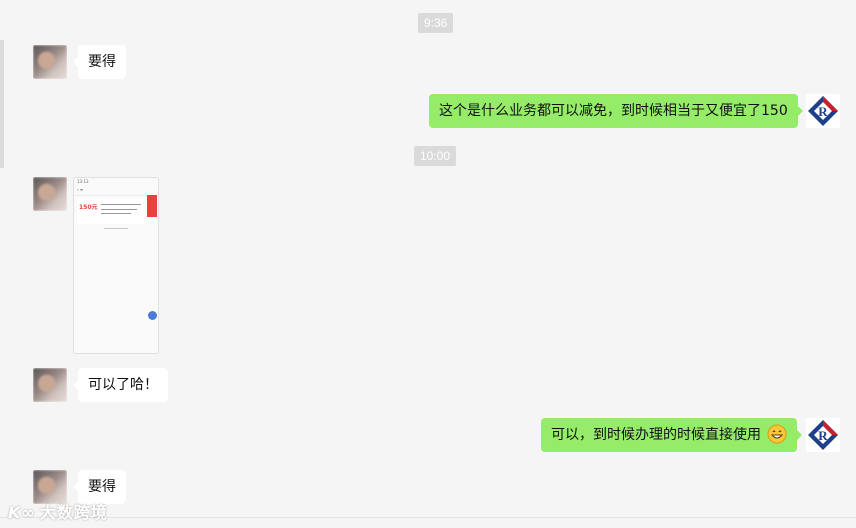 The height and width of the screenshot is (528, 856). What do you see at coordinates (116, 265) in the screenshot?
I see `image-message: 13:13 ‹ ≡ 150元` at bounding box center [116, 265].